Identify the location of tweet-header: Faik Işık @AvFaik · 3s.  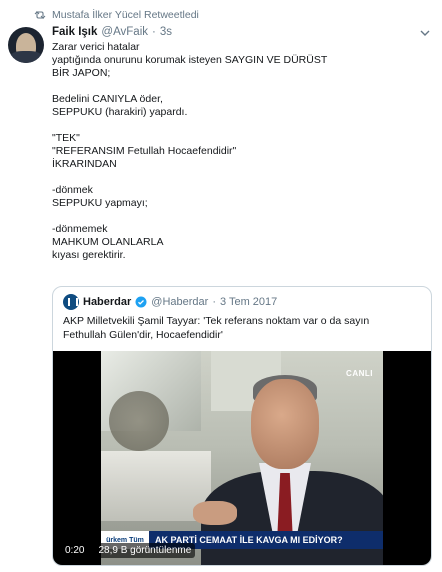
(112, 32).